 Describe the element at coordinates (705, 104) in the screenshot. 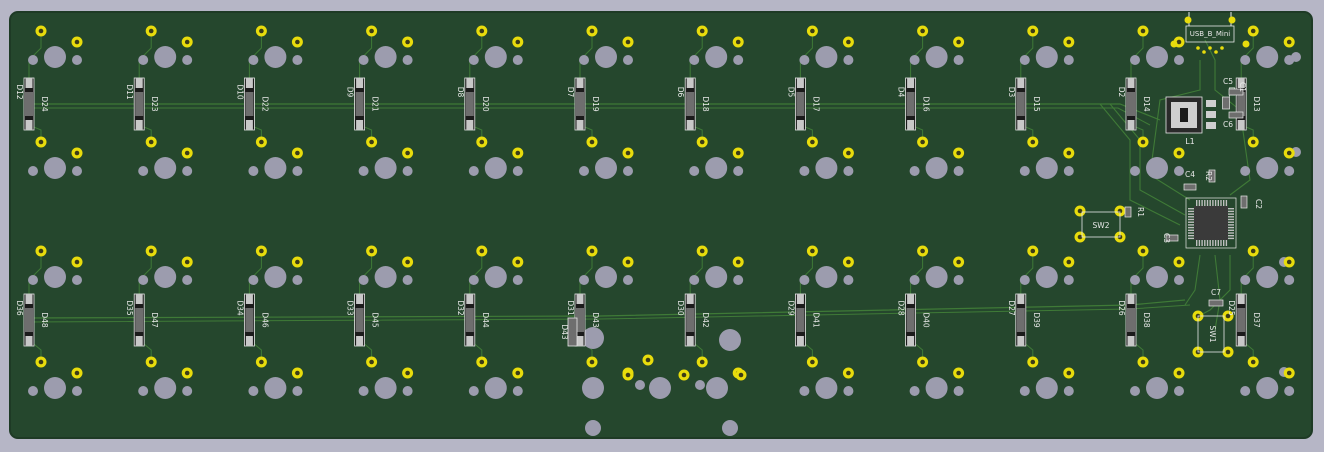

I see `top-diode-label: D18` at that location.